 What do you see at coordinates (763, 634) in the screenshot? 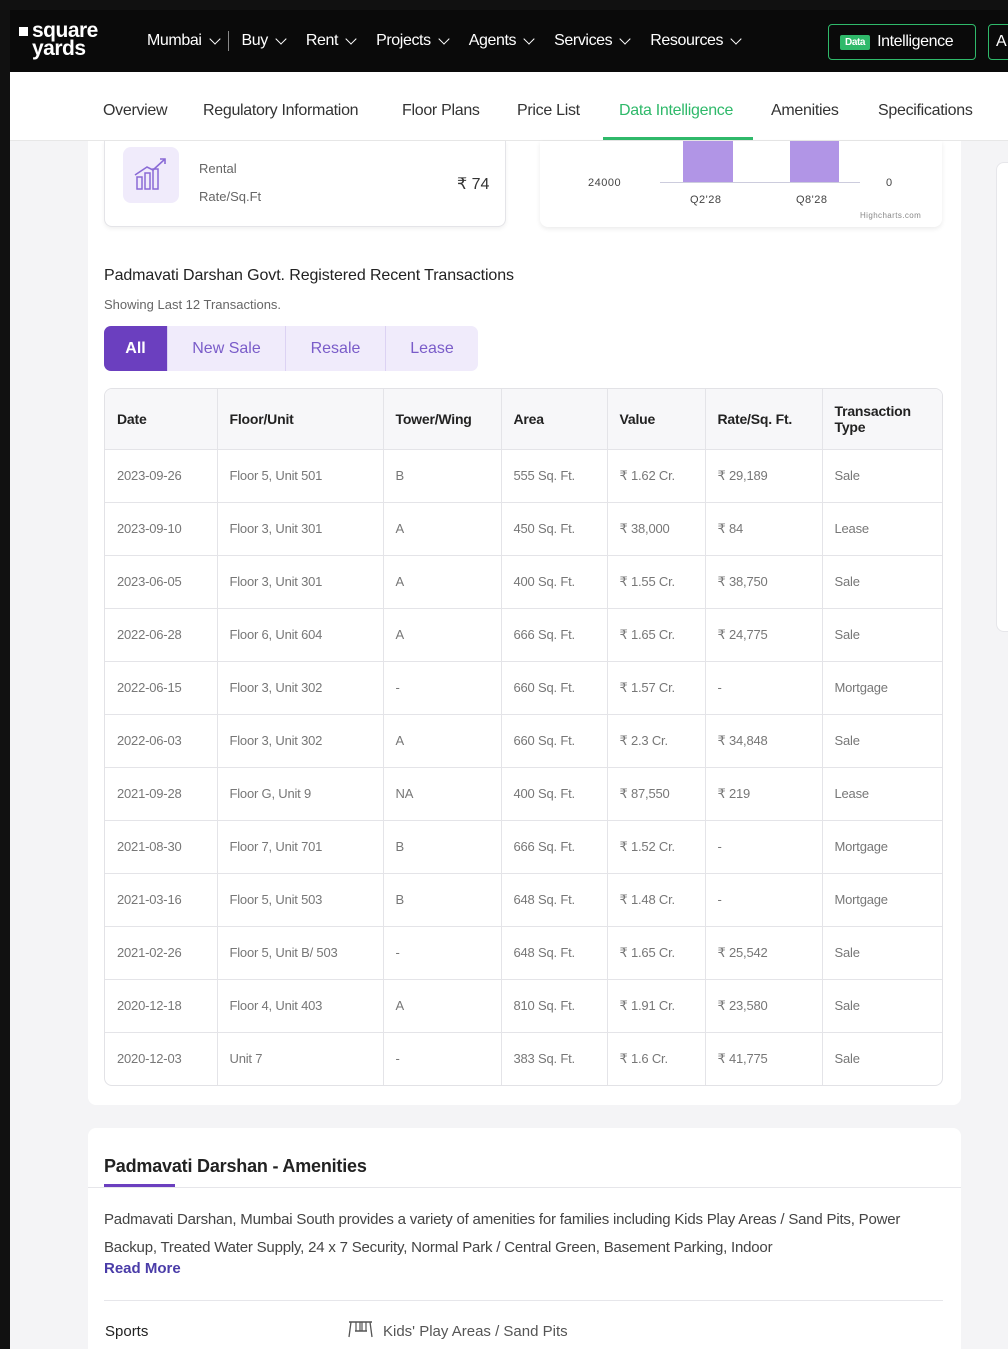
I see `table-cell: ₹ 24,775` at bounding box center [763, 634].